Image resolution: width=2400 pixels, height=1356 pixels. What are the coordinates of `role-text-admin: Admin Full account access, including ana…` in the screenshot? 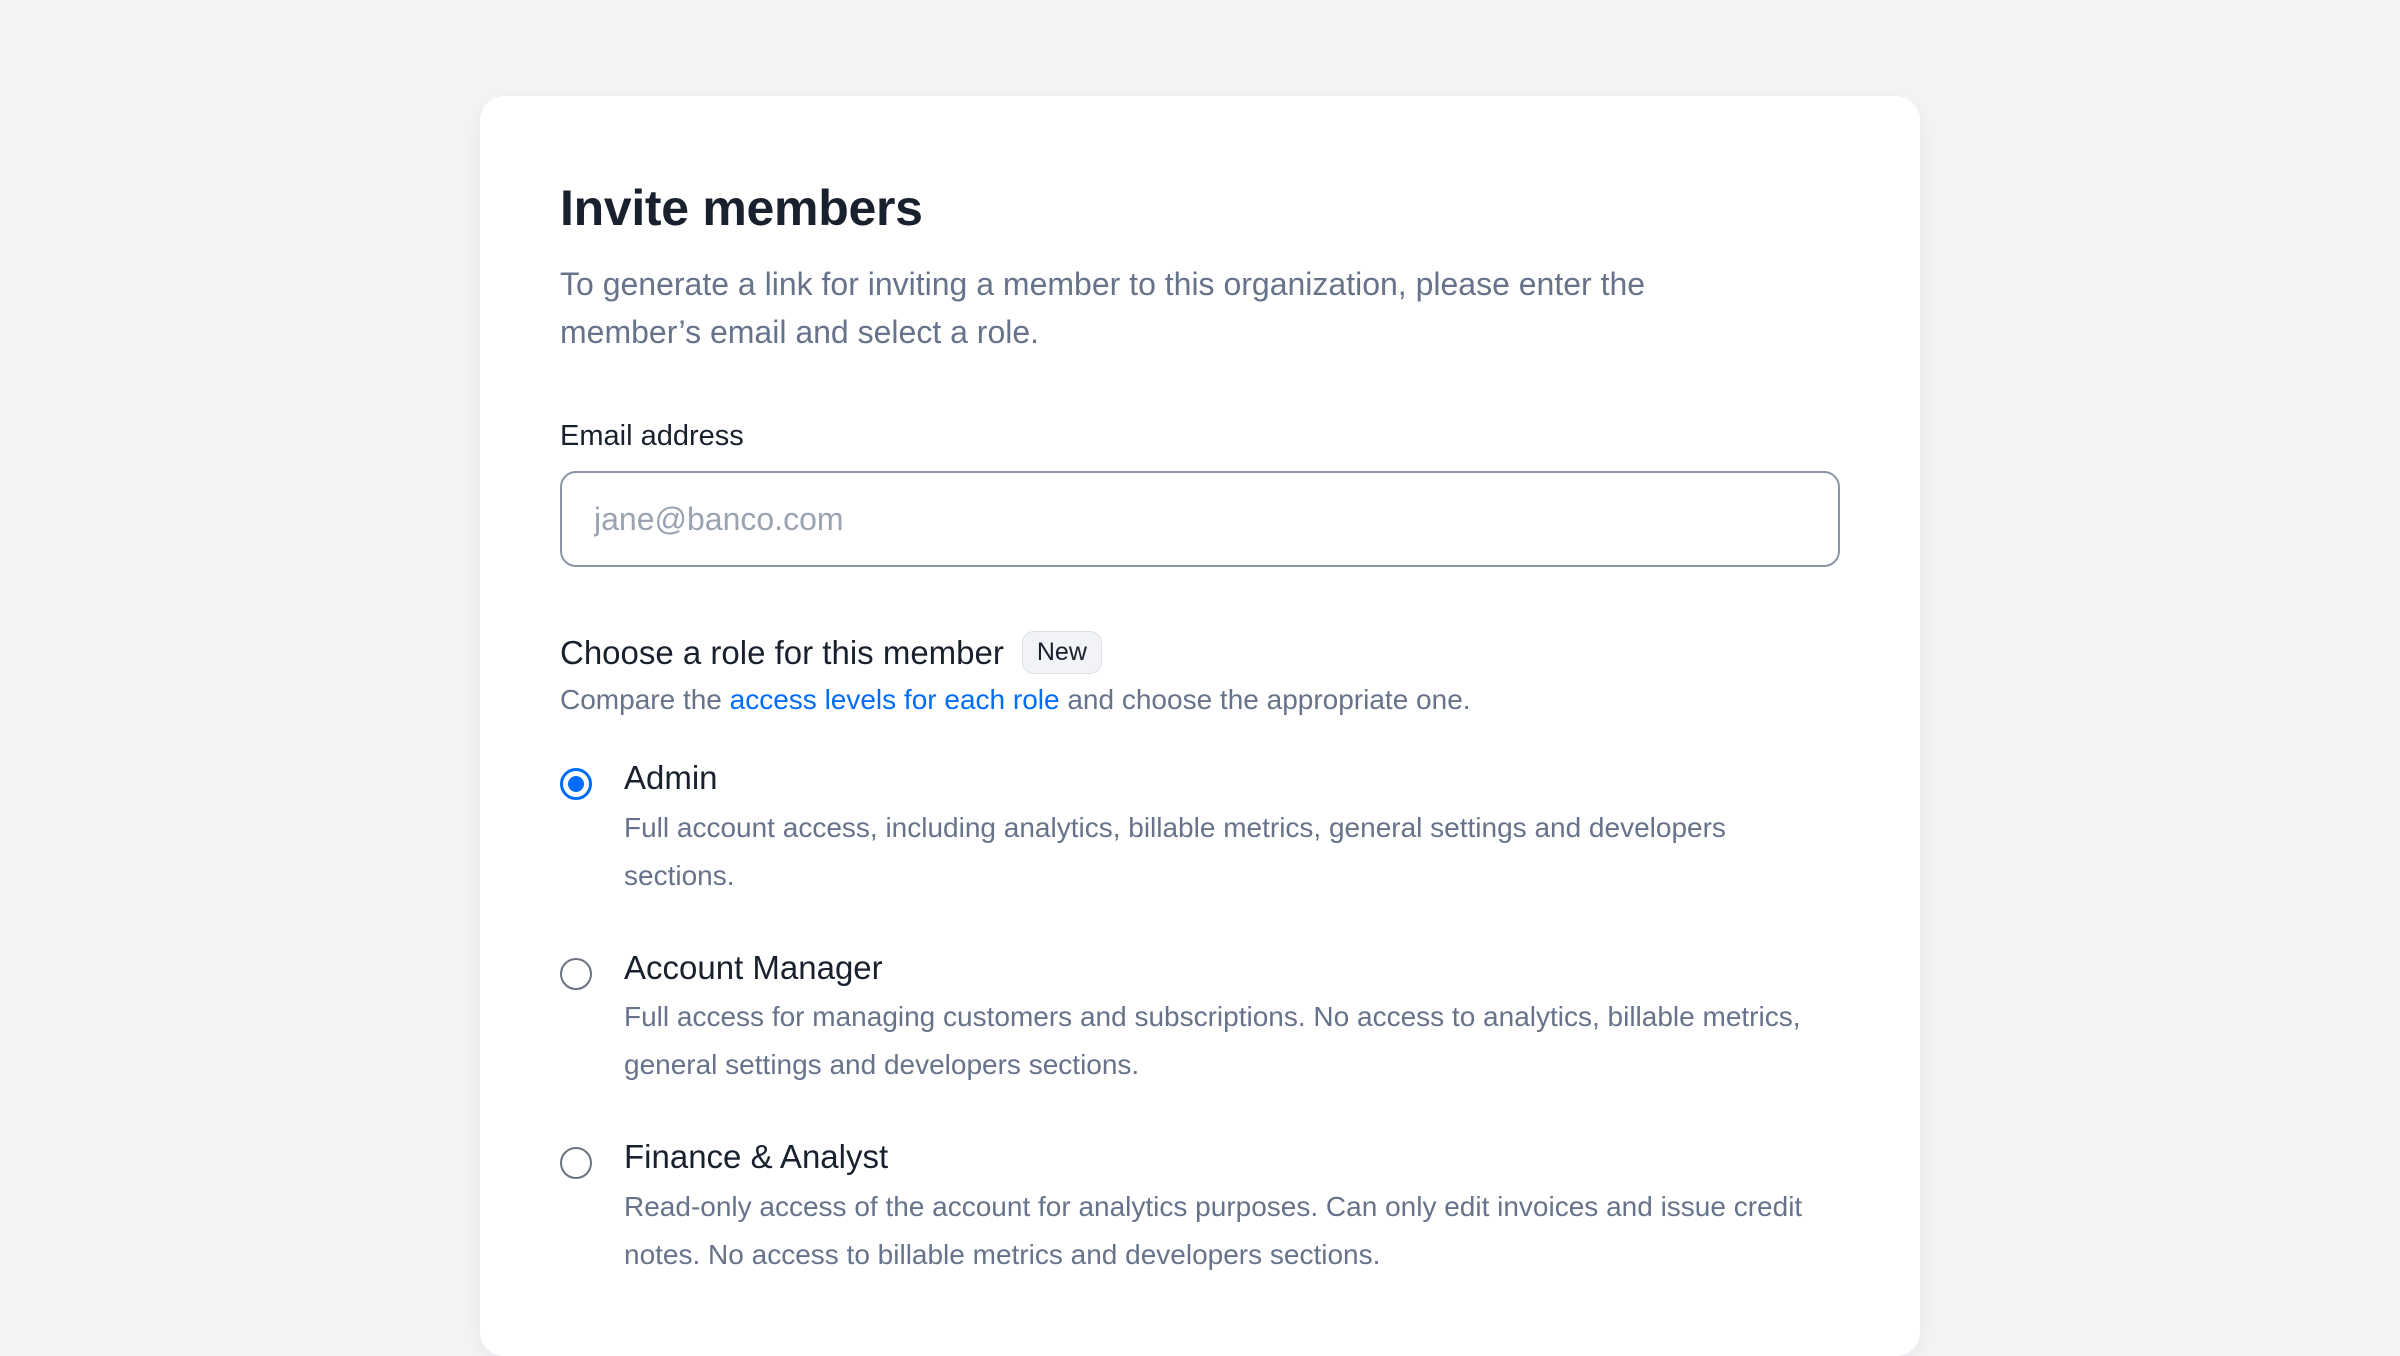 It's located at (1224, 829).